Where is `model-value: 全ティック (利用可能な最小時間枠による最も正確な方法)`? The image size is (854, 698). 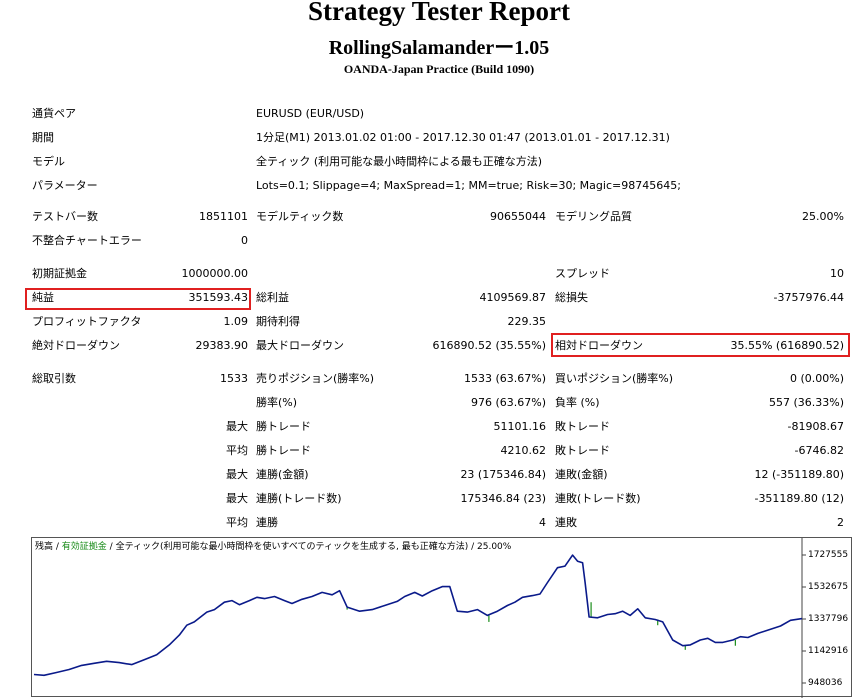 model-value: 全ティック (利用可能な最小時間枠による最も正確な方法) is located at coordinates (399, 161).